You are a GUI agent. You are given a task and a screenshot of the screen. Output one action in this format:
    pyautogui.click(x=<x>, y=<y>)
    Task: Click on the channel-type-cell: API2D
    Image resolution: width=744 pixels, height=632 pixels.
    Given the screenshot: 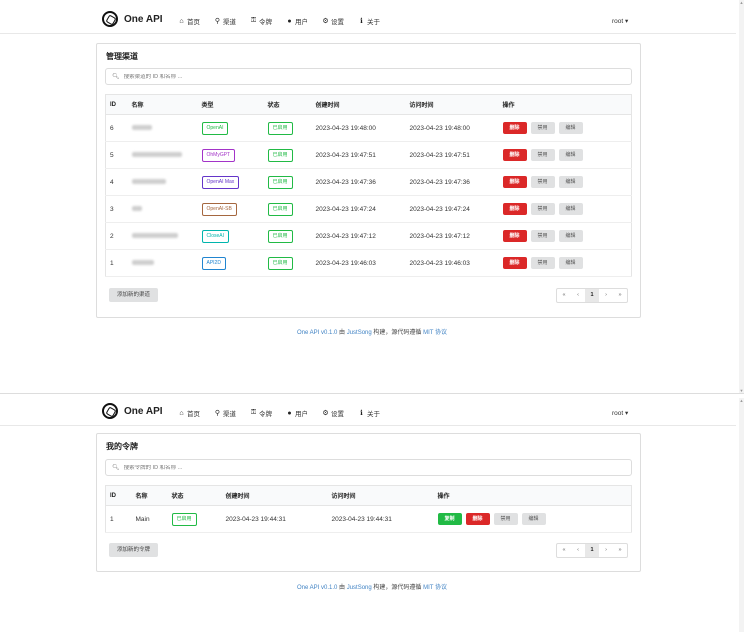 What is the action you would take?
    pyautogui.click(x=230, y=263)
    